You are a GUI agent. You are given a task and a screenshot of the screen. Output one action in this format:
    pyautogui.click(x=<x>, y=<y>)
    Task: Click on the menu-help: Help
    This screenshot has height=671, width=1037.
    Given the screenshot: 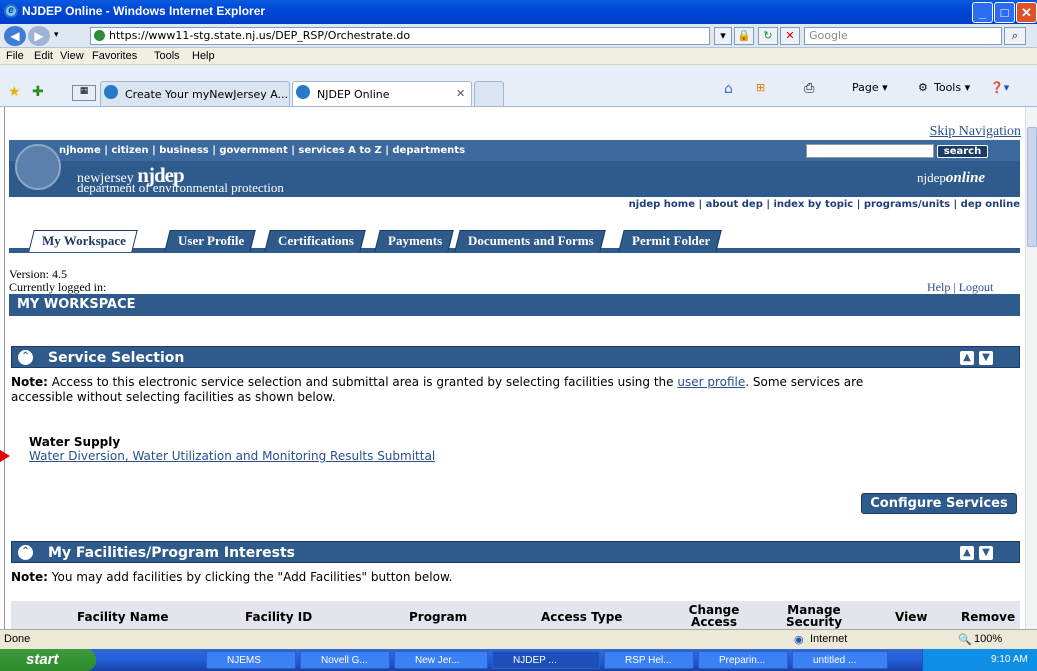 What is the action you would take?
    pyautogui.click(x=203, y=56)
    